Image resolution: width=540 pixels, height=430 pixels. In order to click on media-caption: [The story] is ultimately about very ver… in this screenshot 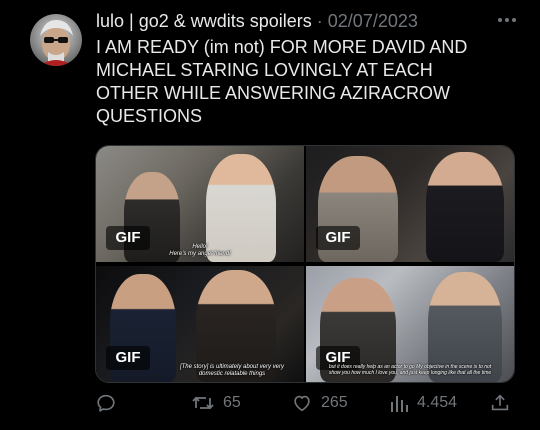, I will do `click(232, 371)`.